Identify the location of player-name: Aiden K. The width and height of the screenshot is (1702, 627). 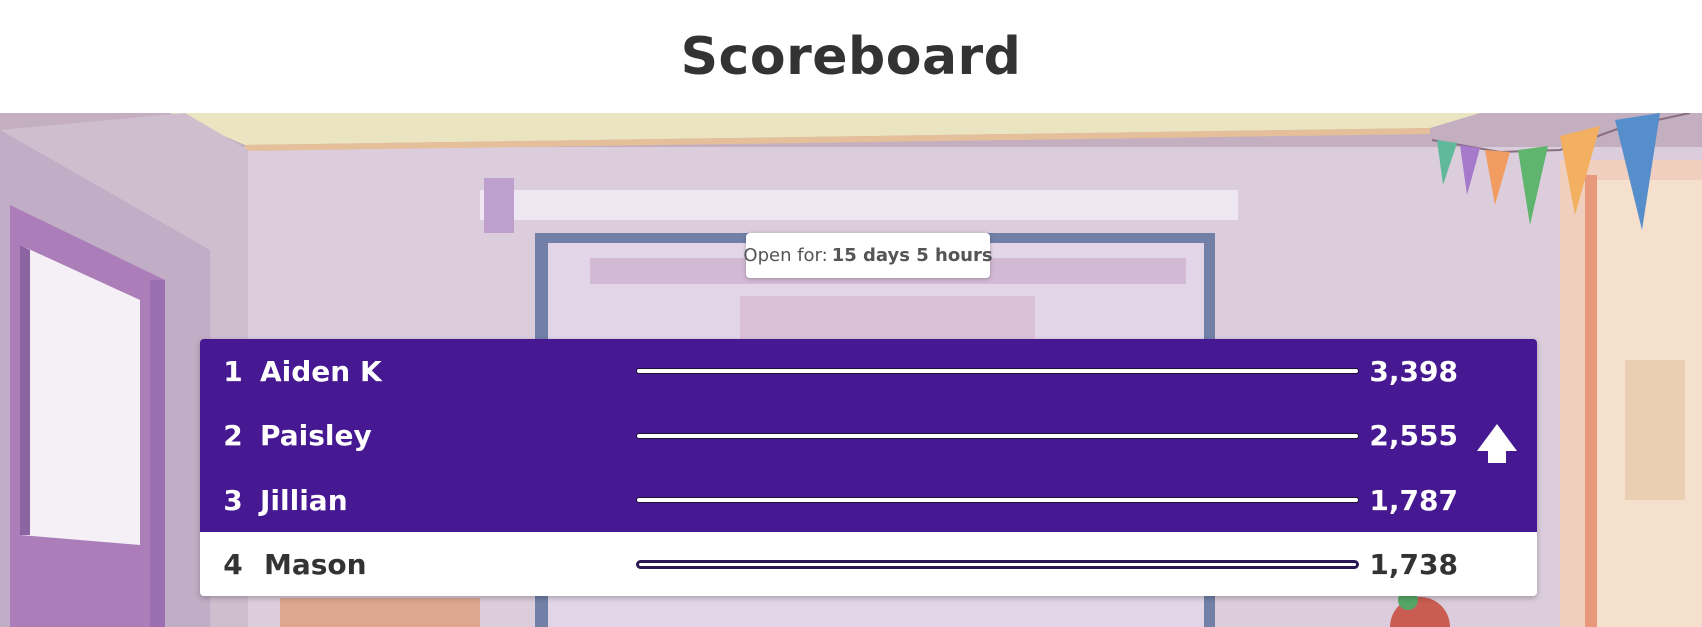
(321, 371).